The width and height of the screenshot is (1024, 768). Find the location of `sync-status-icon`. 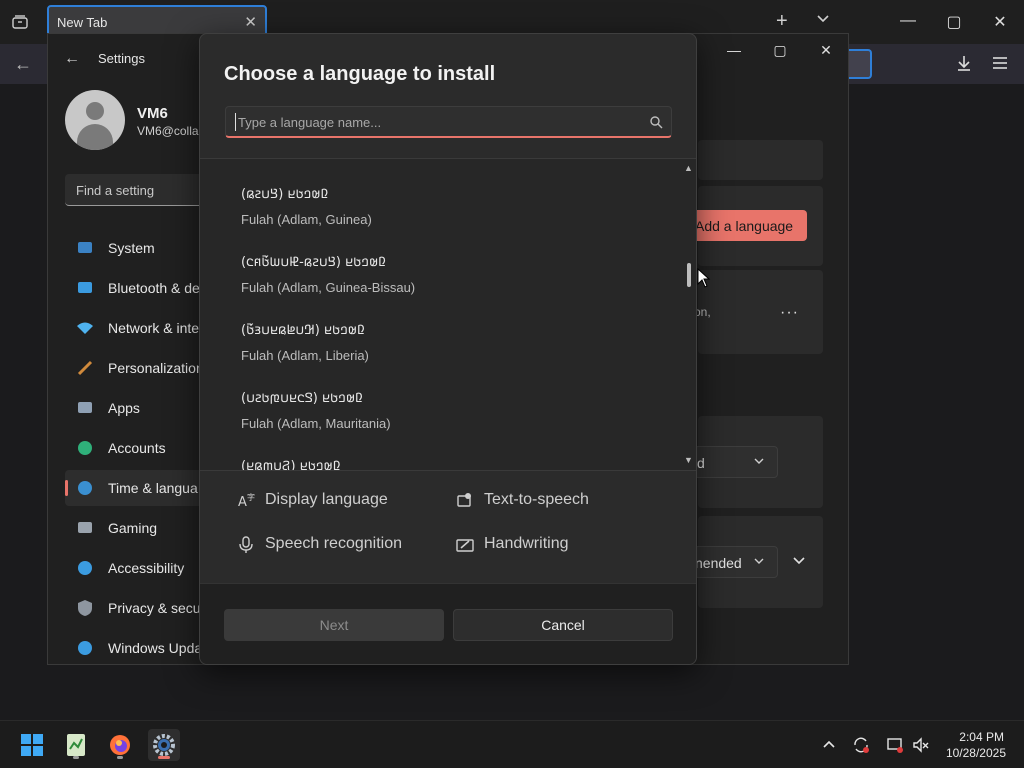

sync-status-icon is located at coordinates (861, 745).